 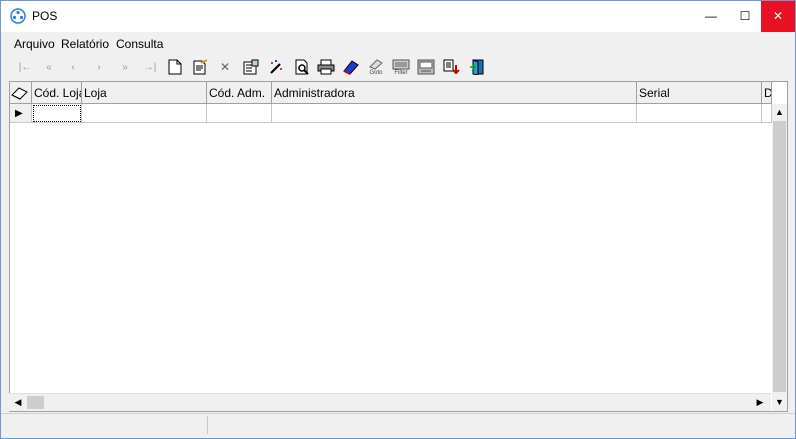 I want to click on column-header-d: D, so click(x=767, y=93).